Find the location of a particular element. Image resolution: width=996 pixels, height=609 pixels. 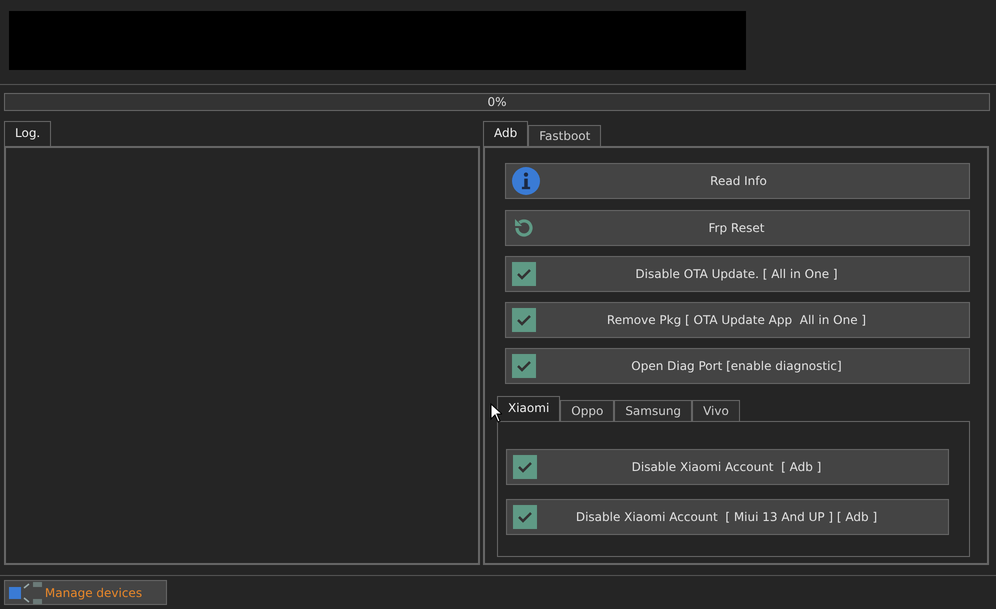

cursor-icon is located at coordinates (496, 413).